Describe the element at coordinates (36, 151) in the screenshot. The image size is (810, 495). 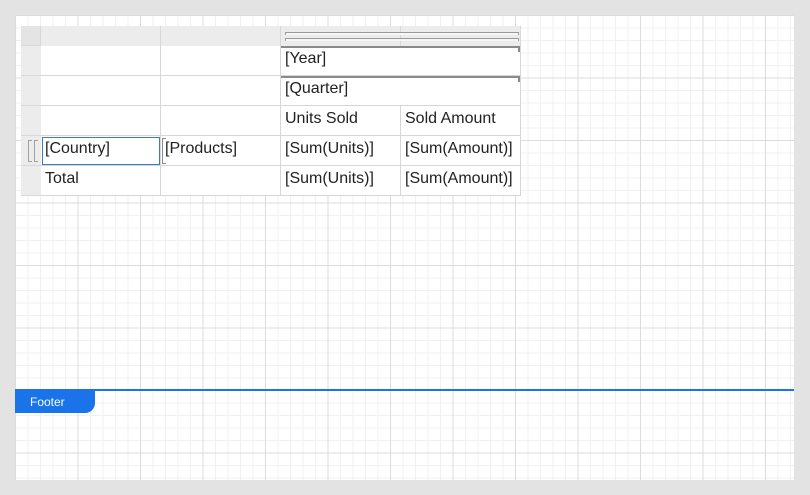
I see `row-group-indicator-inner` at that location.